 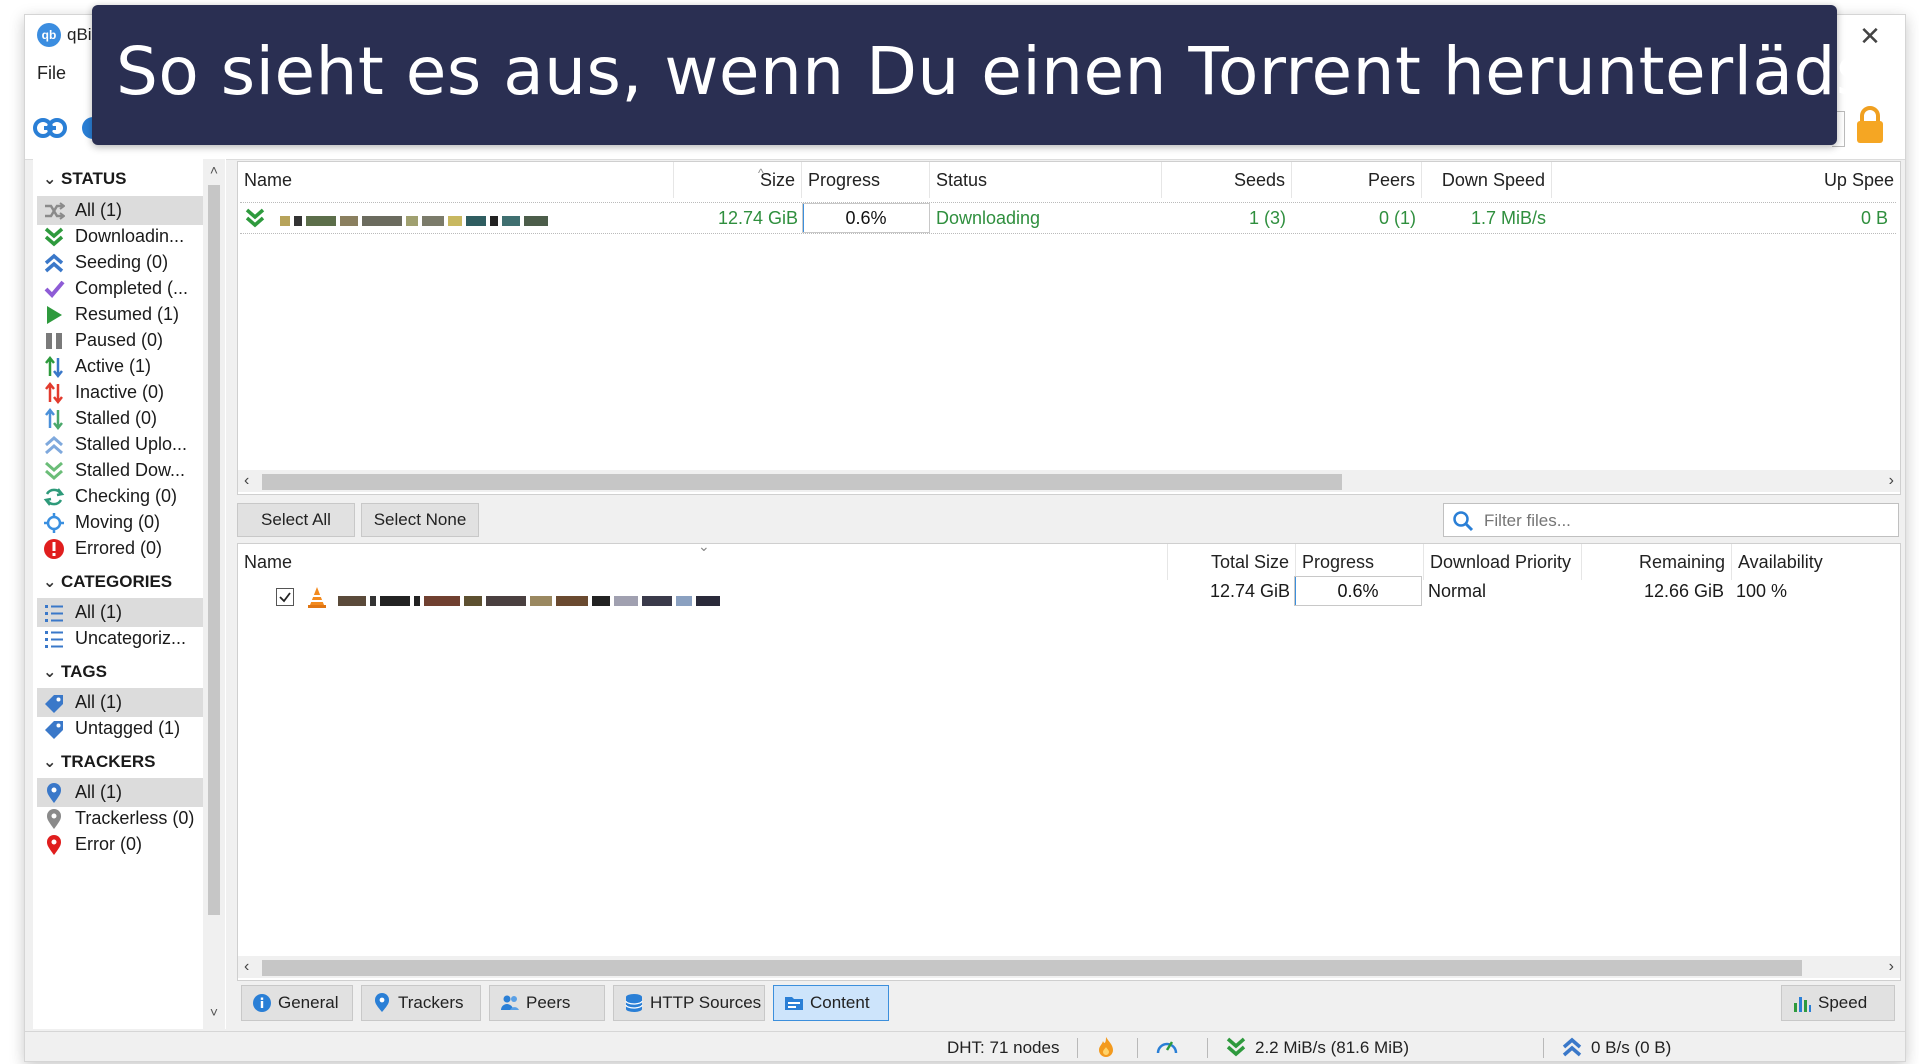 I want to click on sidebar-tracker-error: Error (0), so click(x=121, y=844).